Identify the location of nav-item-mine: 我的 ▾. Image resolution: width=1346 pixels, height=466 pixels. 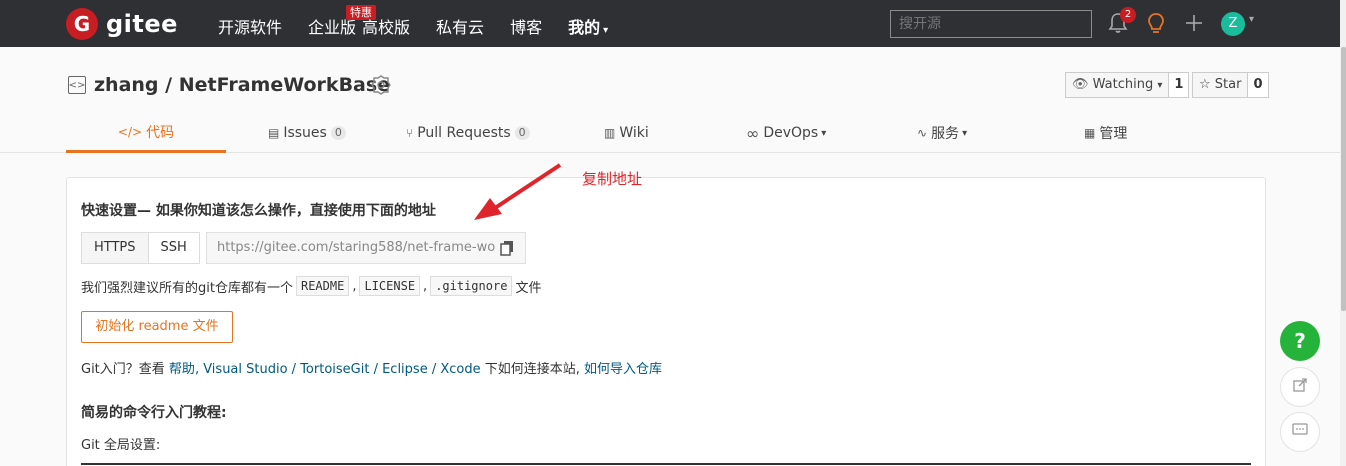
(588, 26).